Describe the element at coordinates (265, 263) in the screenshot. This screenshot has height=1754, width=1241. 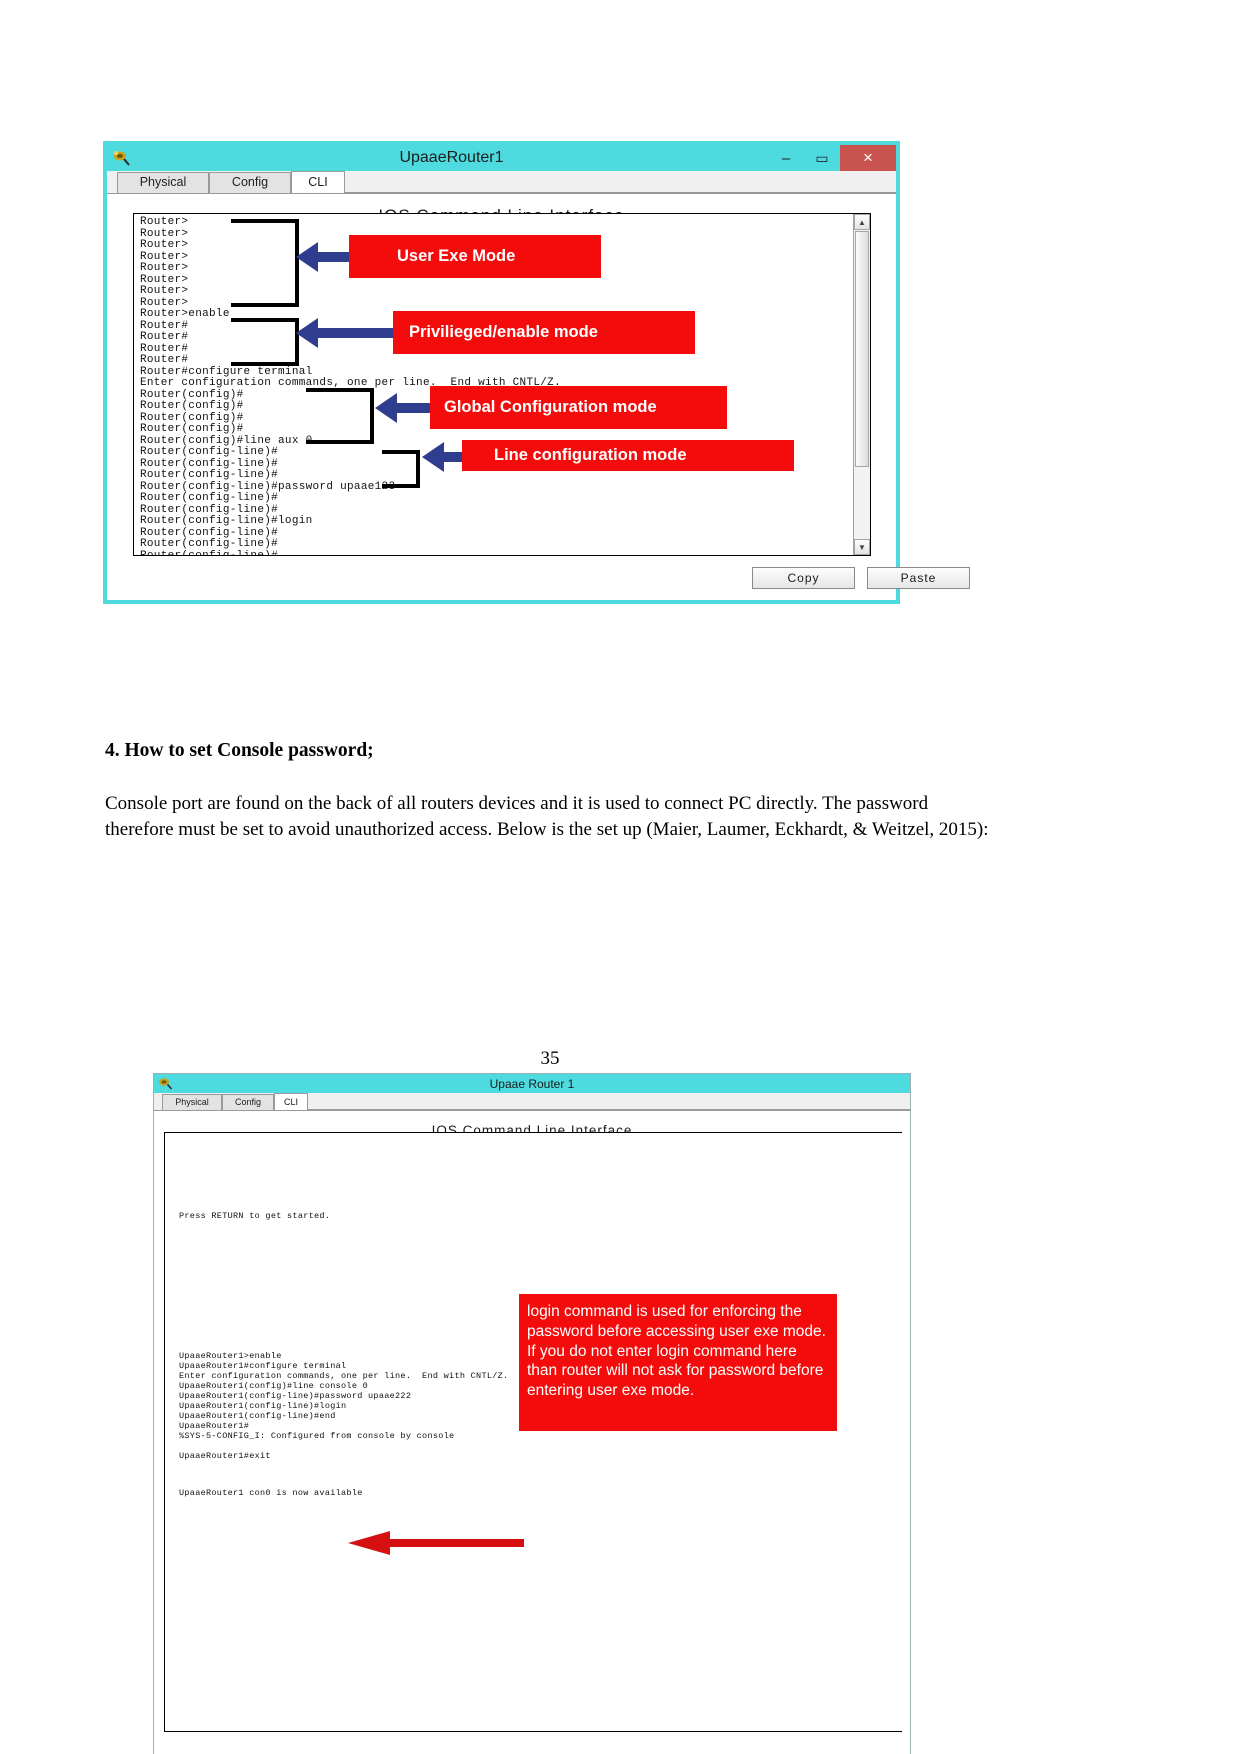
I see `bracket-user-exe` at that location.